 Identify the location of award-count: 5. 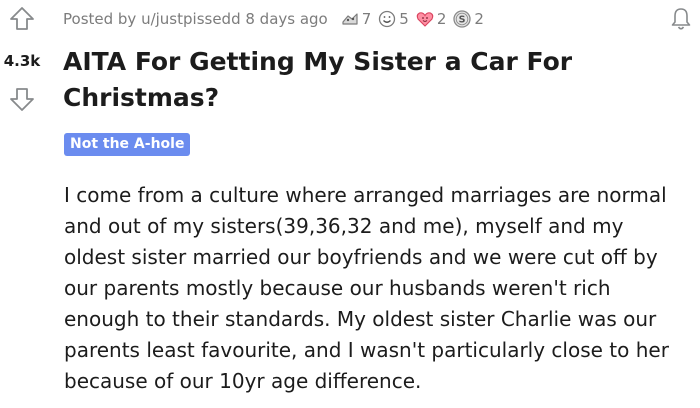
(404, 19).